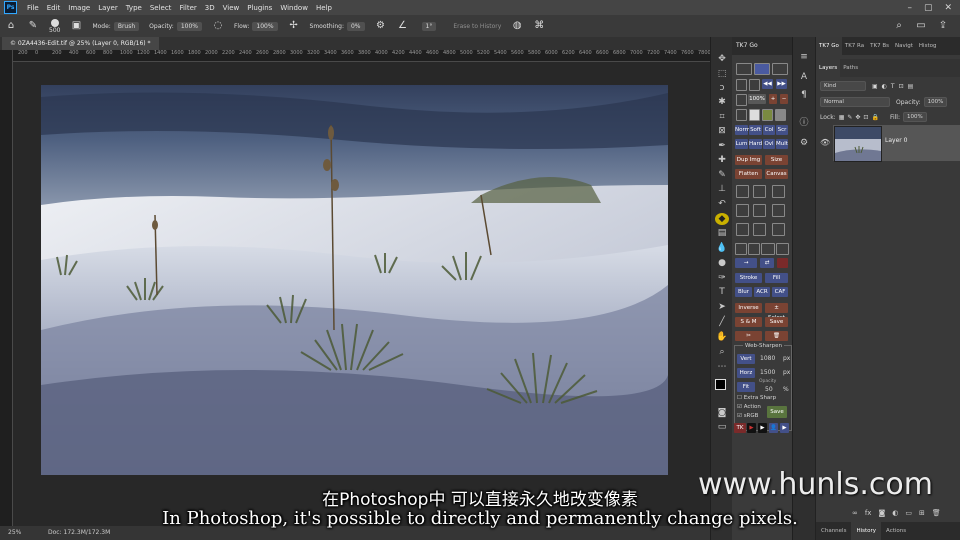  What do you see at coordinates (218, 26) in the screenshot?
I see `pressure-opacity-icon: ◌` at bounding box center [218, 26].